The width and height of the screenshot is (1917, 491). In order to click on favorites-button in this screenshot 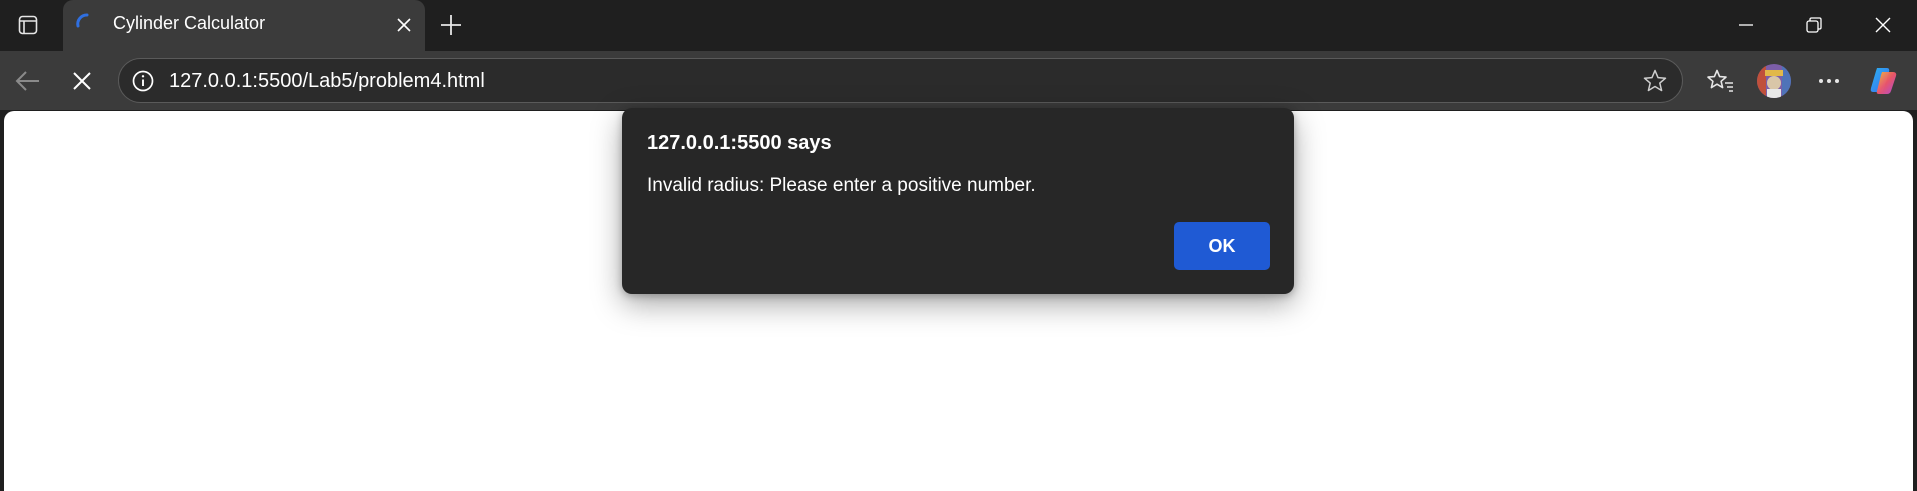, I will do `click(1720, 81)`.